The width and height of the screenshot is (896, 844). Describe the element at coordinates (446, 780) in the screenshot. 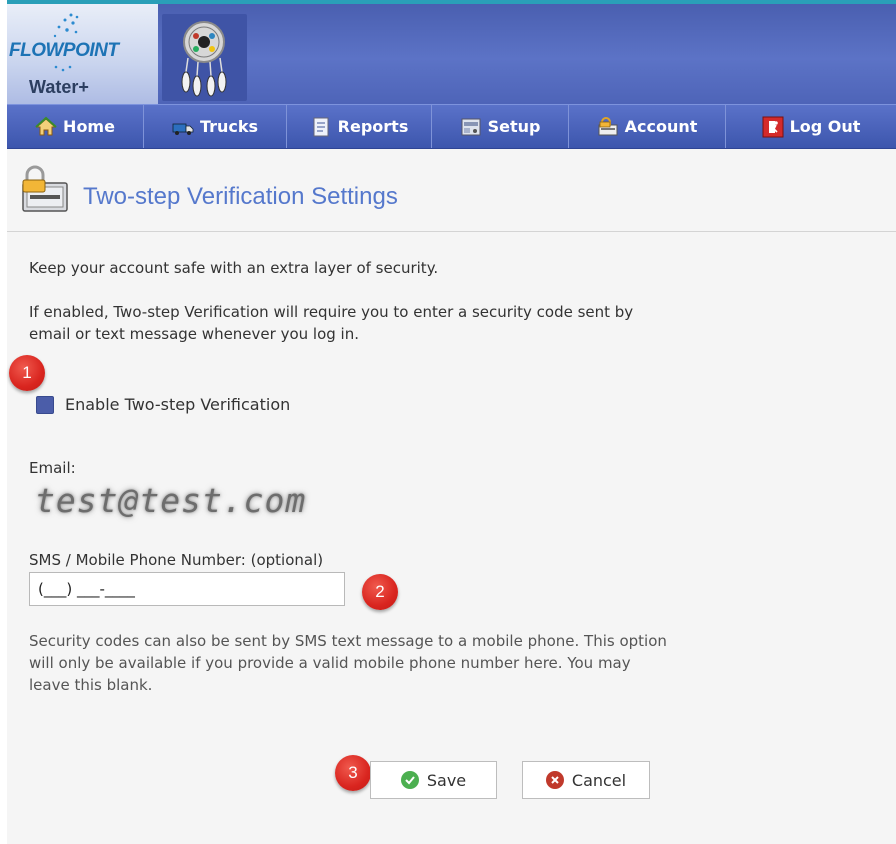

I see `save-button-label: Save` at that location.